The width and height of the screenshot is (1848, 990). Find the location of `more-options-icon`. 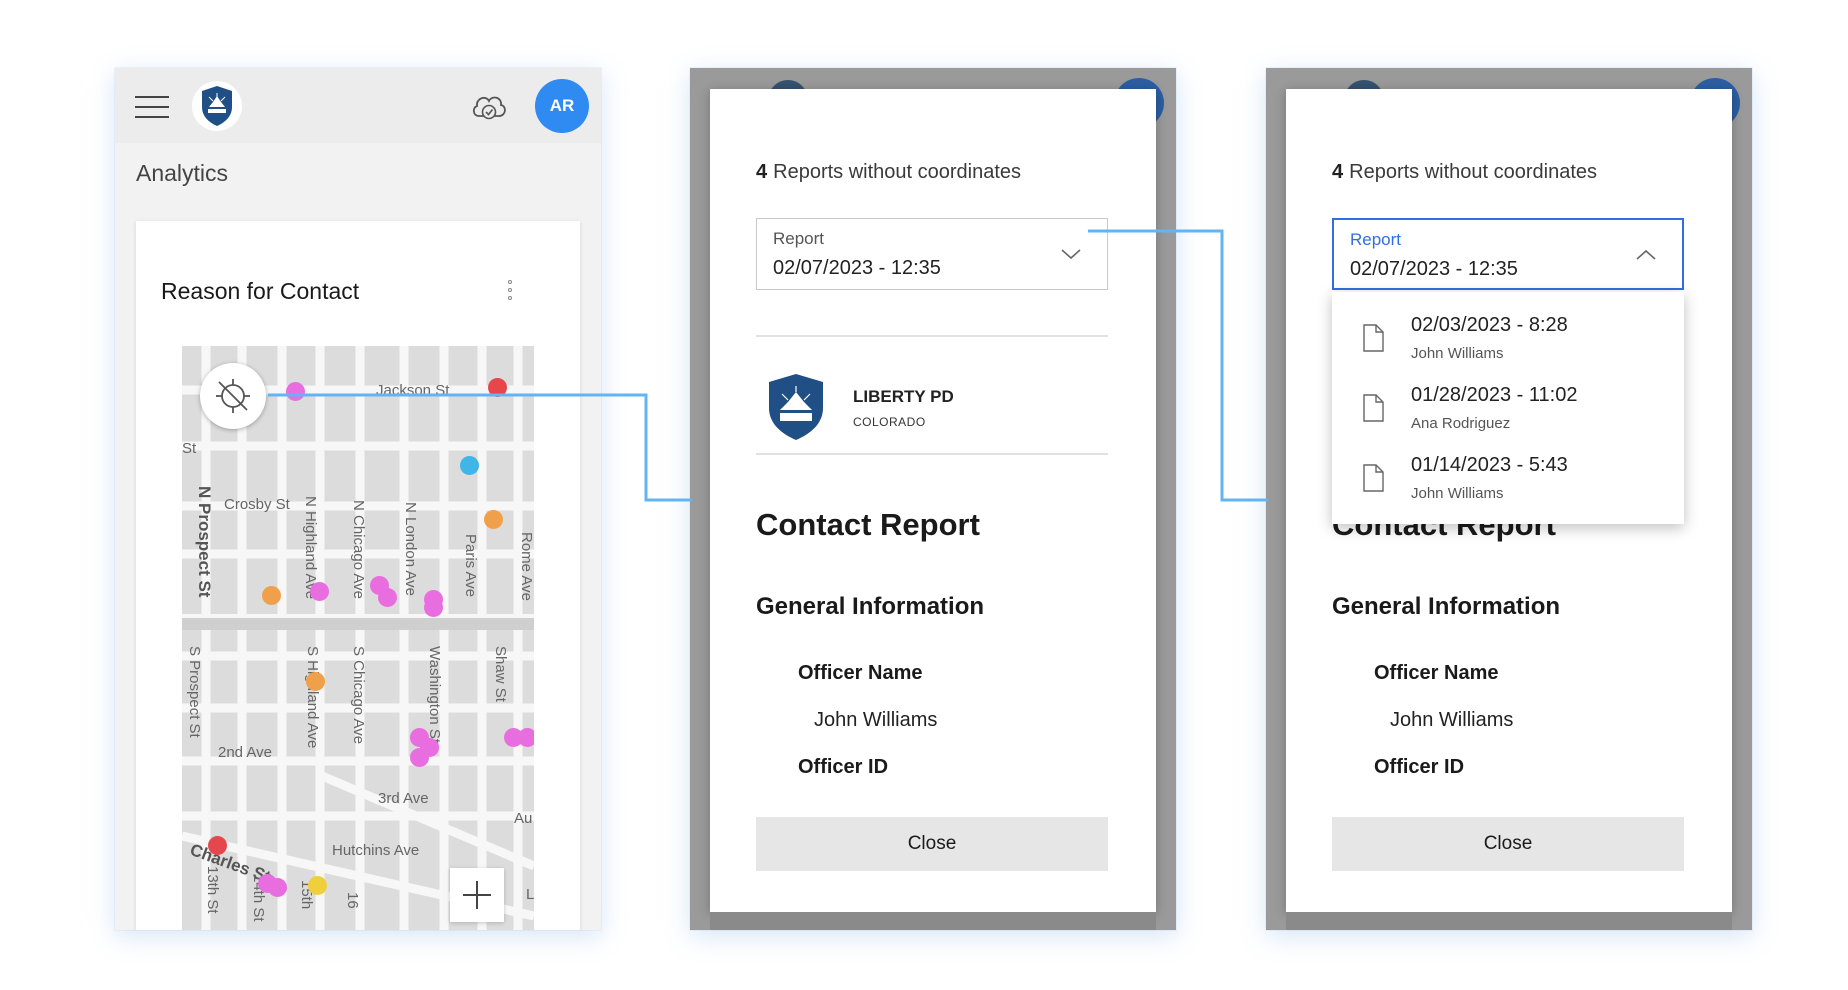

more-options-icon is located at coordinates (510, 292).